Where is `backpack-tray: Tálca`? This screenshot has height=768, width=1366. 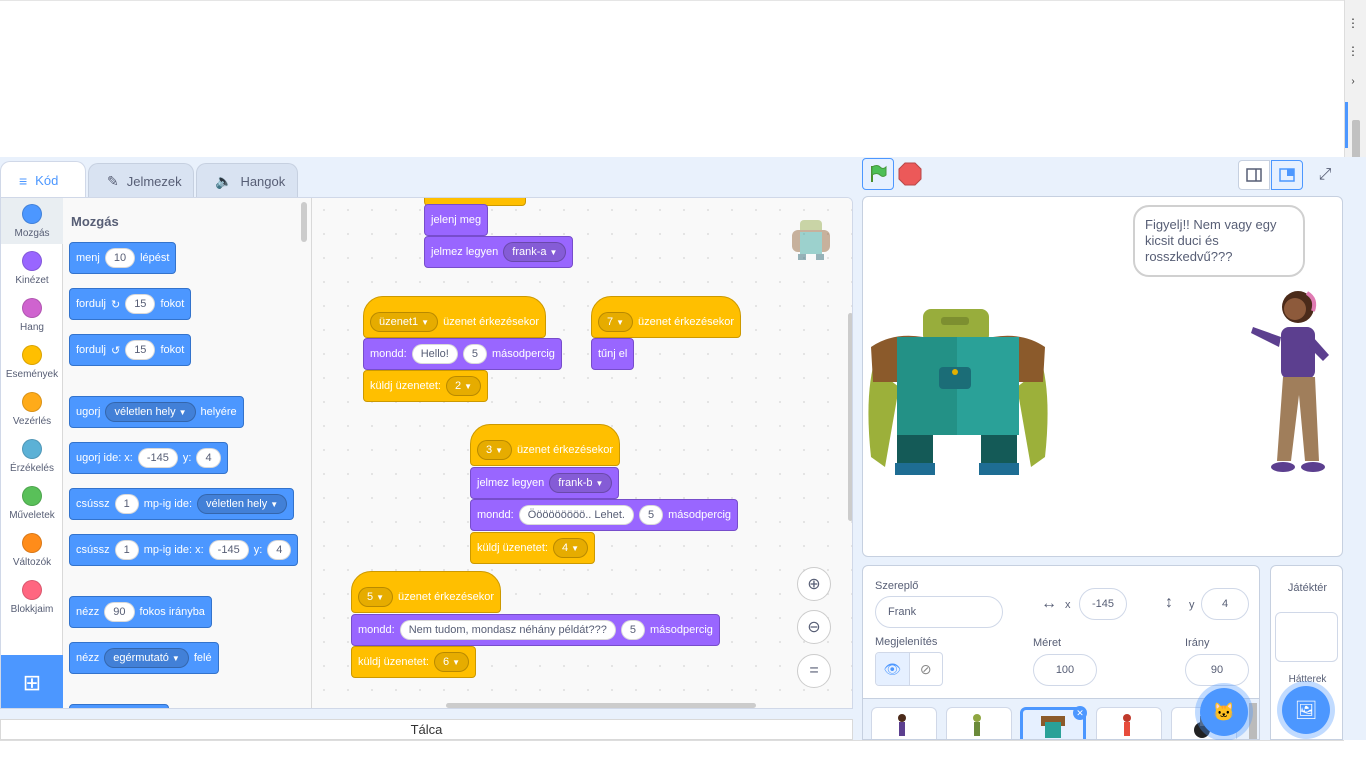 backpack-tray: Tálca is located at coordinates (426, 729).